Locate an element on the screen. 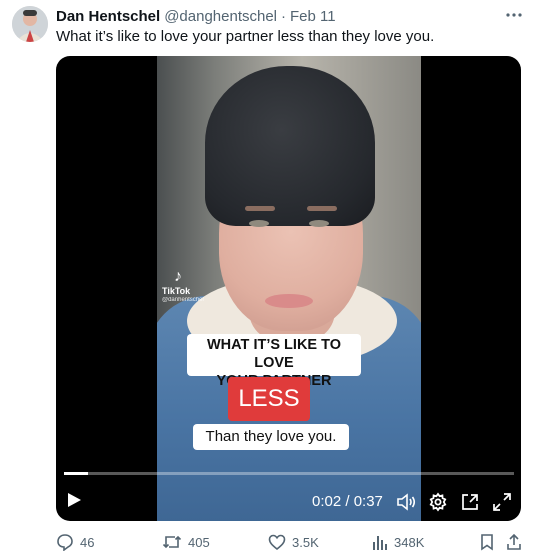 The height and width of the screenshot is (558, 540). pip-icon is located at coordinates (470, 502).